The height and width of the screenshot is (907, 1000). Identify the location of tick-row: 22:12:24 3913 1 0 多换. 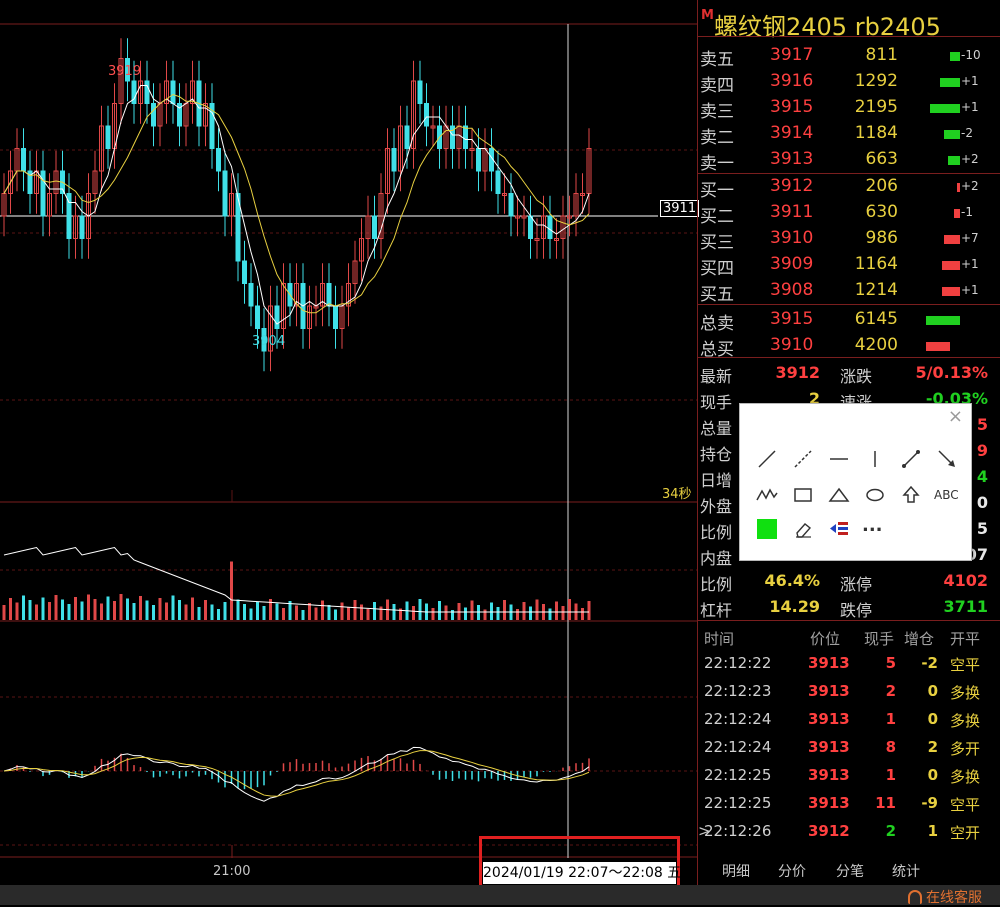
(849, 720).